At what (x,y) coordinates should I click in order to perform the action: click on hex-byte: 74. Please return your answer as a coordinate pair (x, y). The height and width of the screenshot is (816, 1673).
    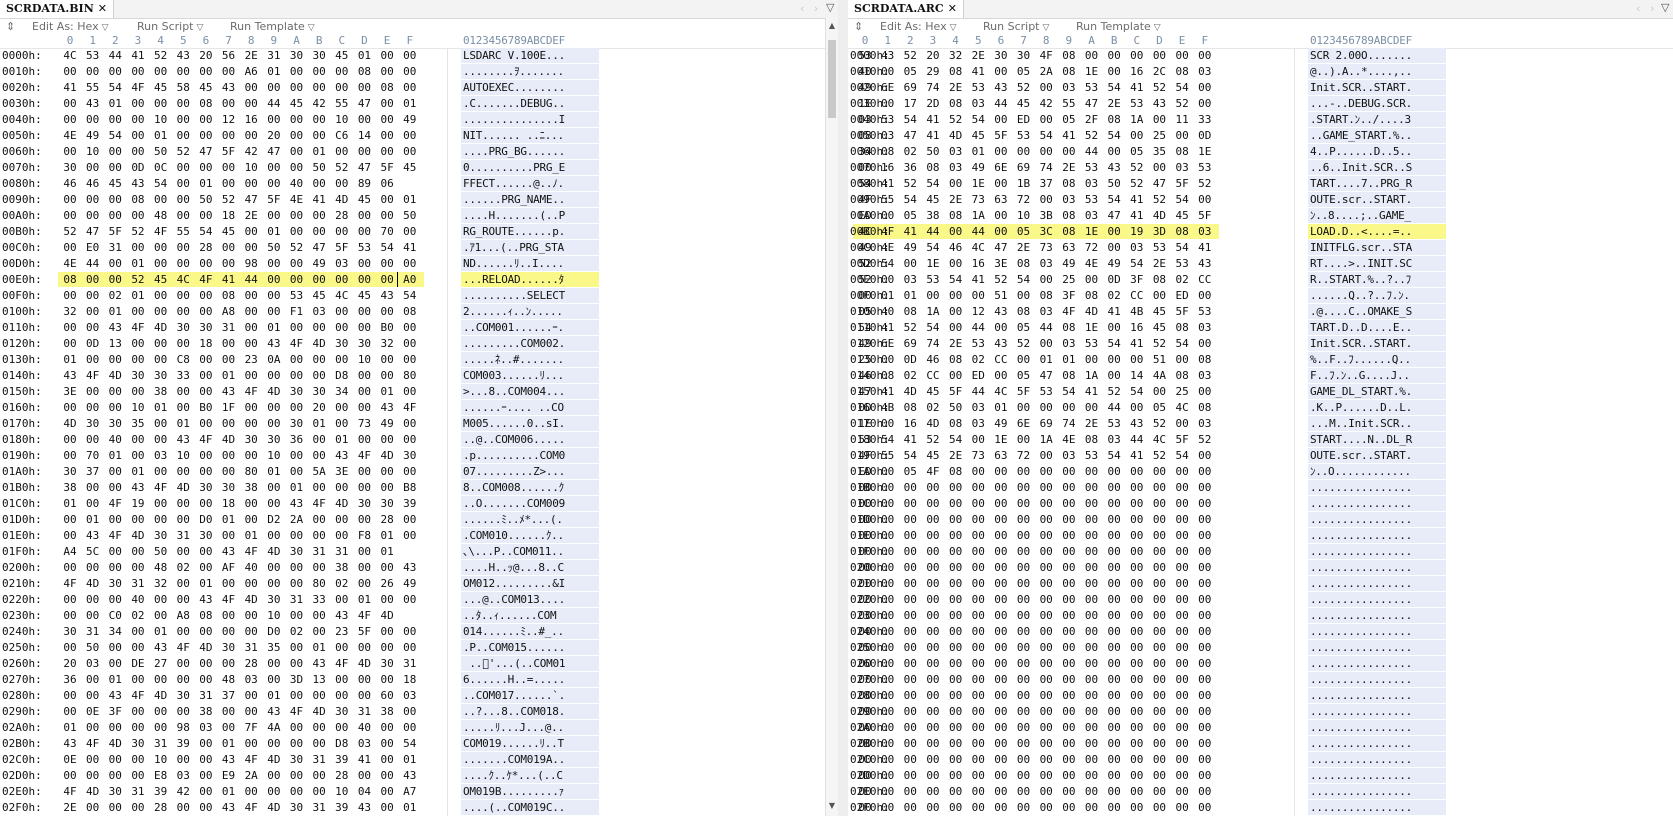
    Looking at the image, I should click on (933, 343).